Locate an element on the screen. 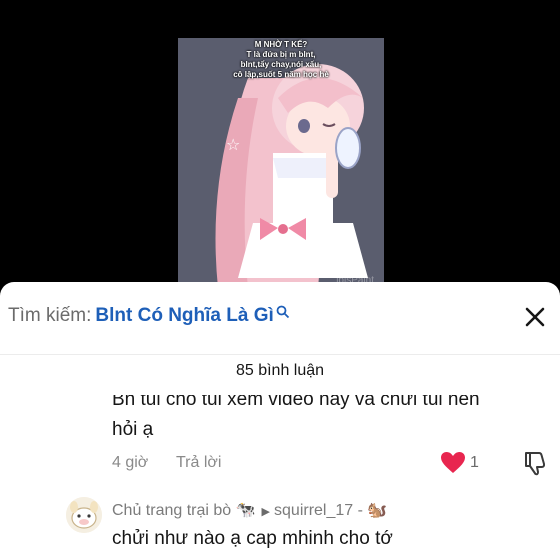 This screenshot has width=560, height=560. search-prefix-label: Tìm kiếm: is located at coordinates (50, 315).